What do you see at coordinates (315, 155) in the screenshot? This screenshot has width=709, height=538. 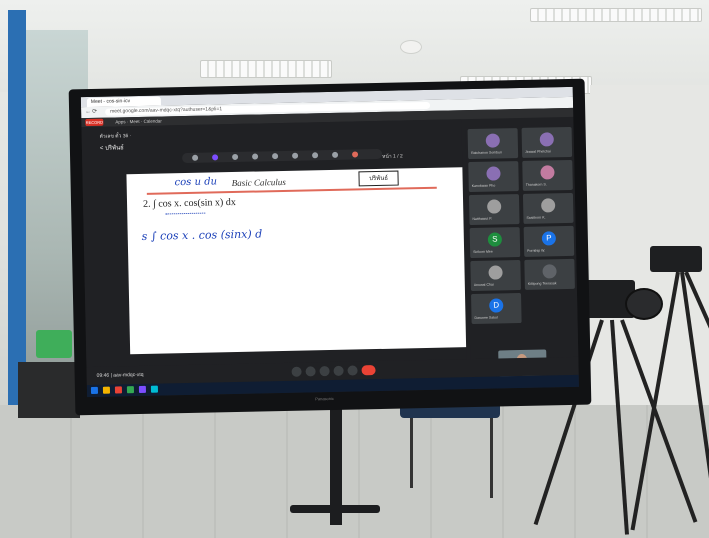 I see `text-icon` at bounding box center [315, 155].